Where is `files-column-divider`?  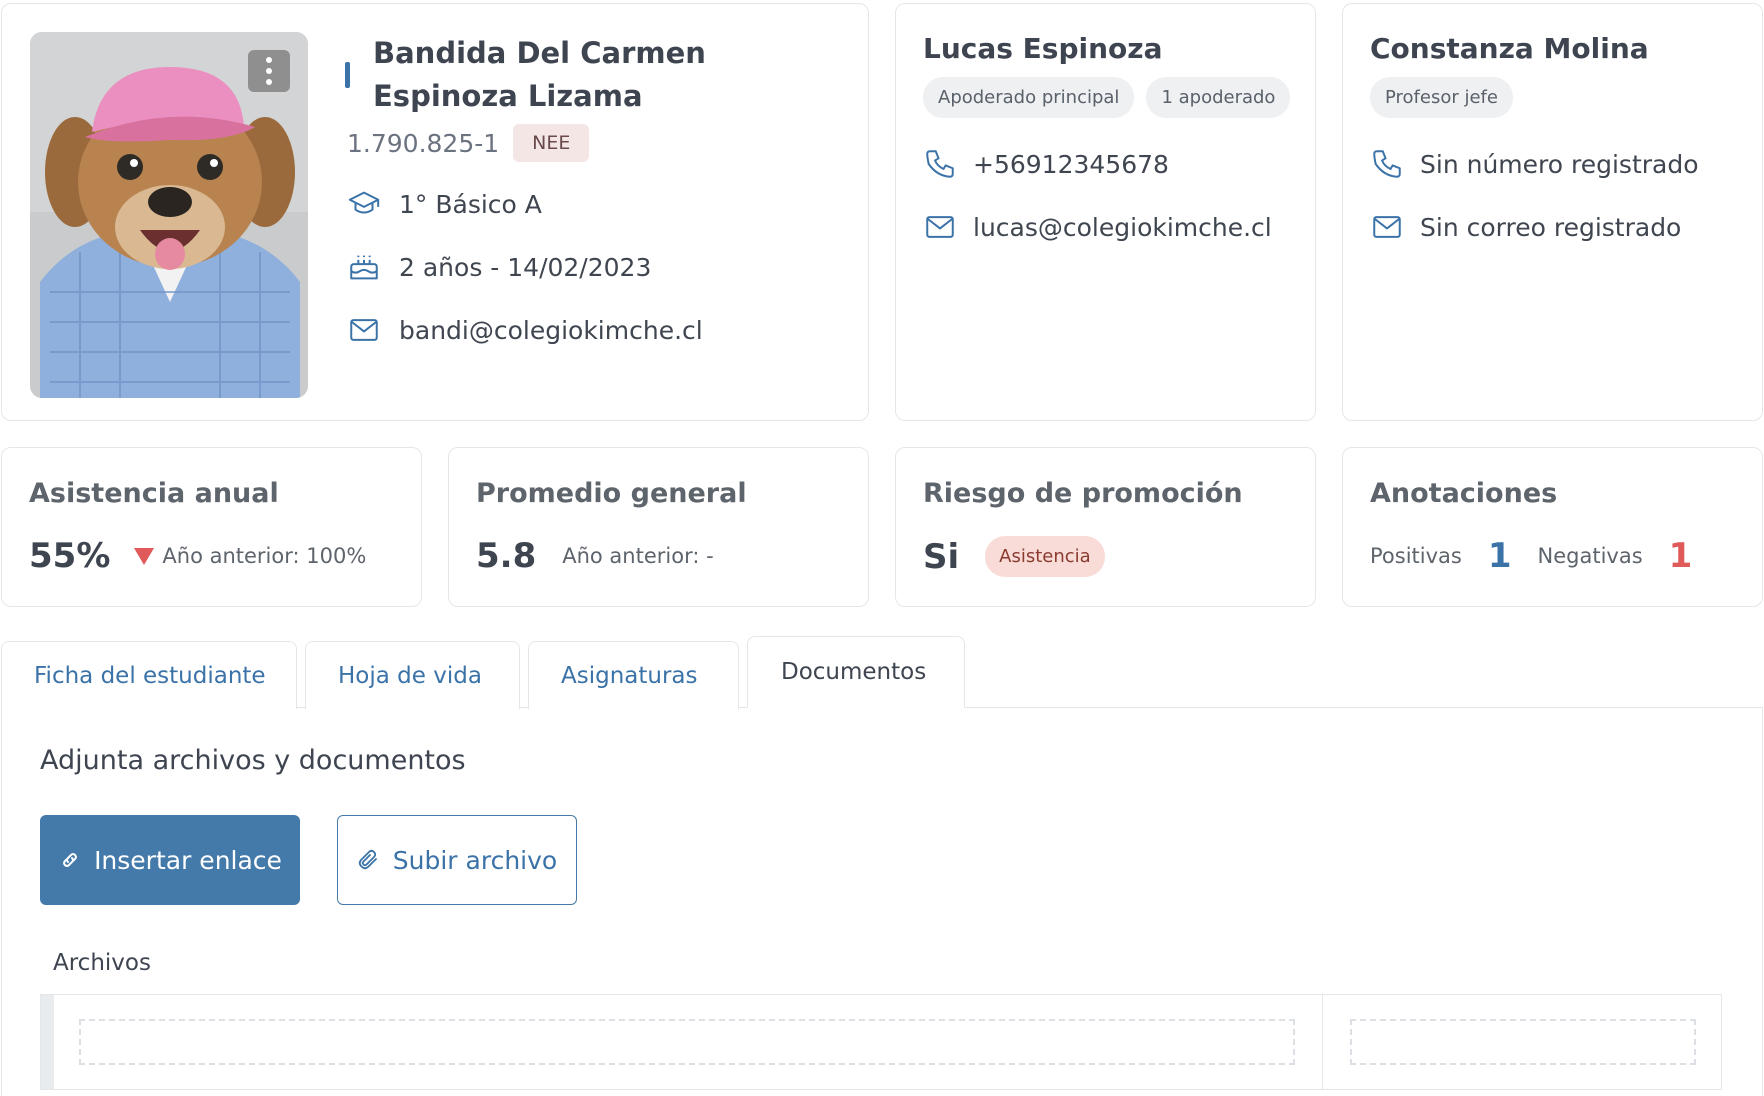
files-column-divider is located at coordinates (1322, 1042).